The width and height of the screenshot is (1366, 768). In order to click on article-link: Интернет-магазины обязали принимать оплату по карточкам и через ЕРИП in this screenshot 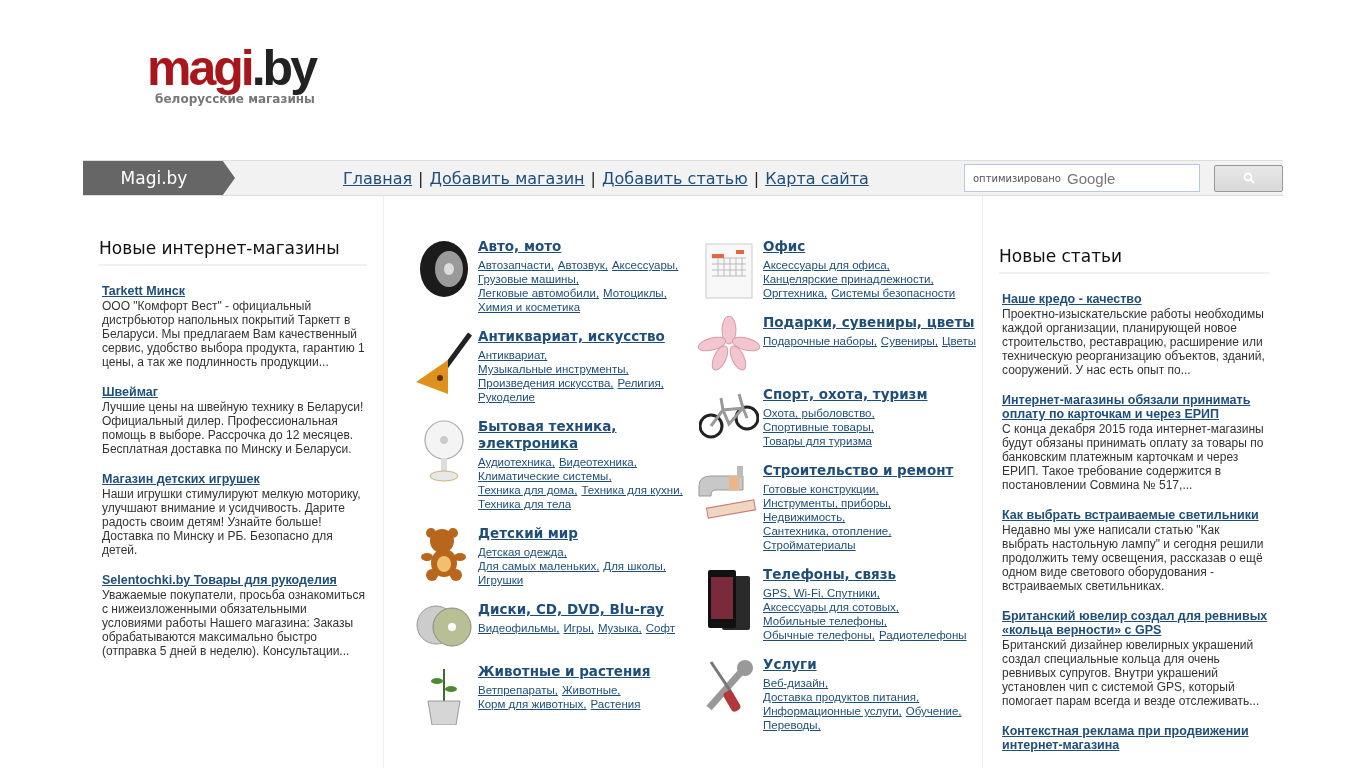, I will do `click(1135, 407)`.